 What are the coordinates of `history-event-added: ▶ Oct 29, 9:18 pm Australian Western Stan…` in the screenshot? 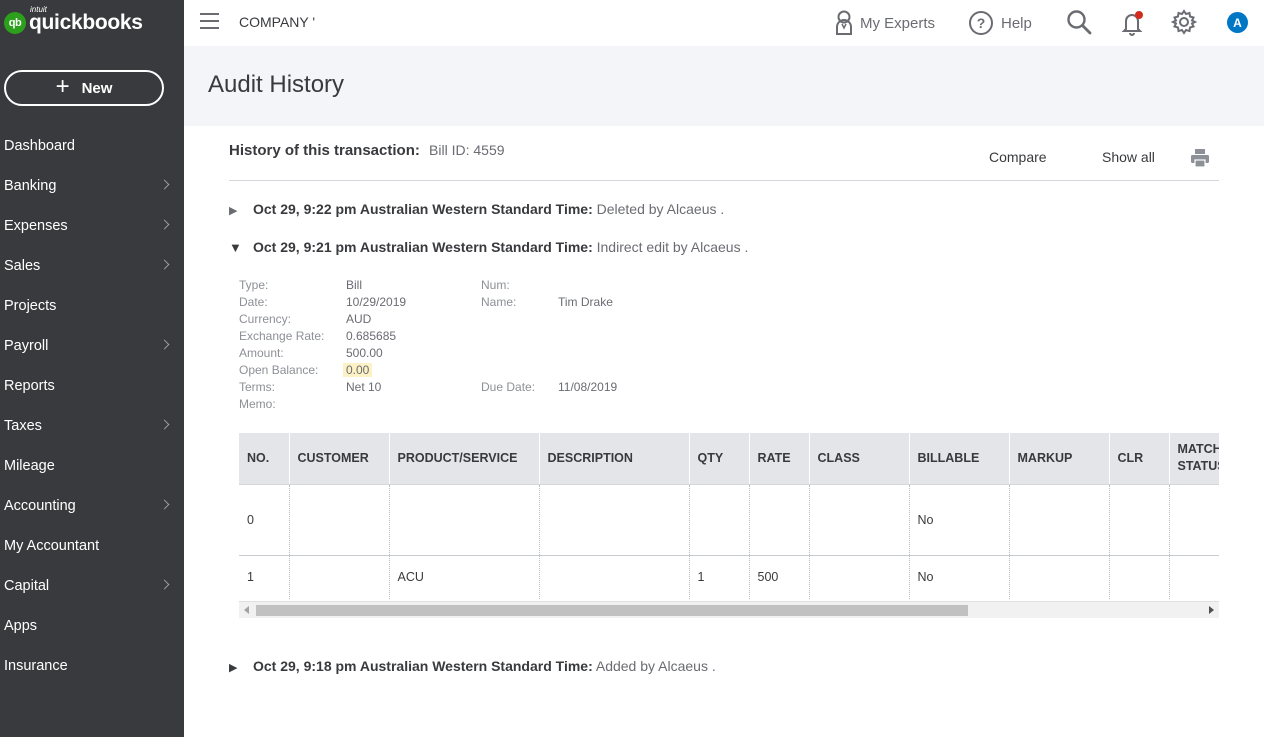 It's located at (472, 666).